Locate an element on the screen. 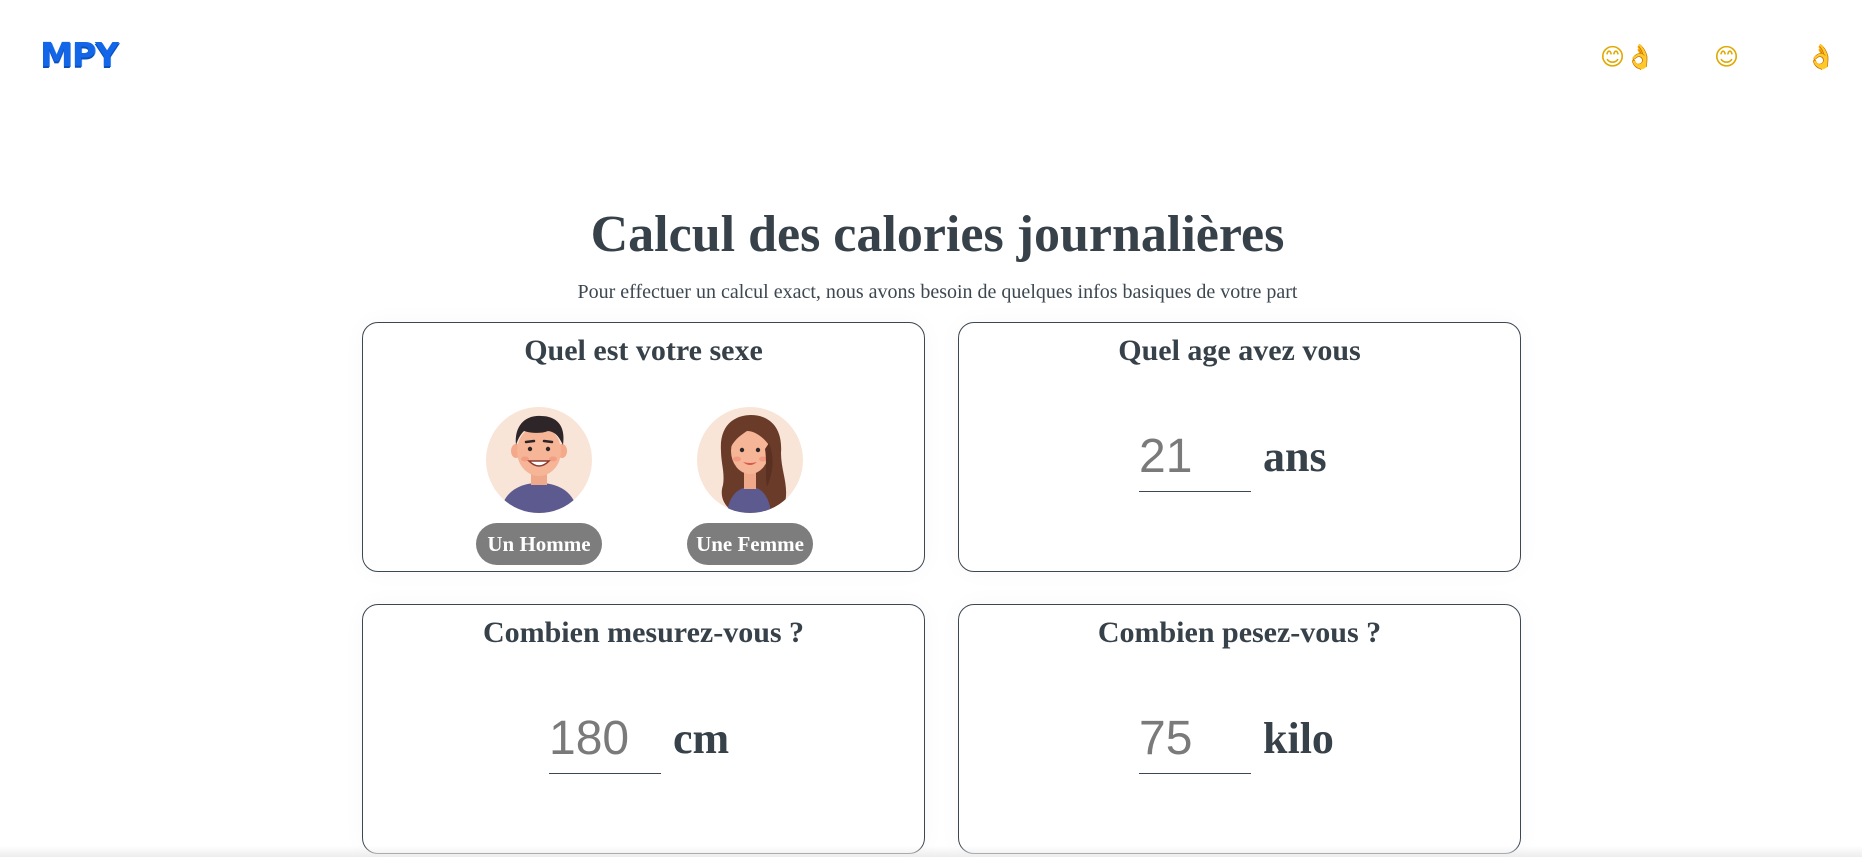 Image resolution: width=1862 pixels, height=857 pixels. age-card: Quel age avez vous ans is located at coordinates (1239, 447).